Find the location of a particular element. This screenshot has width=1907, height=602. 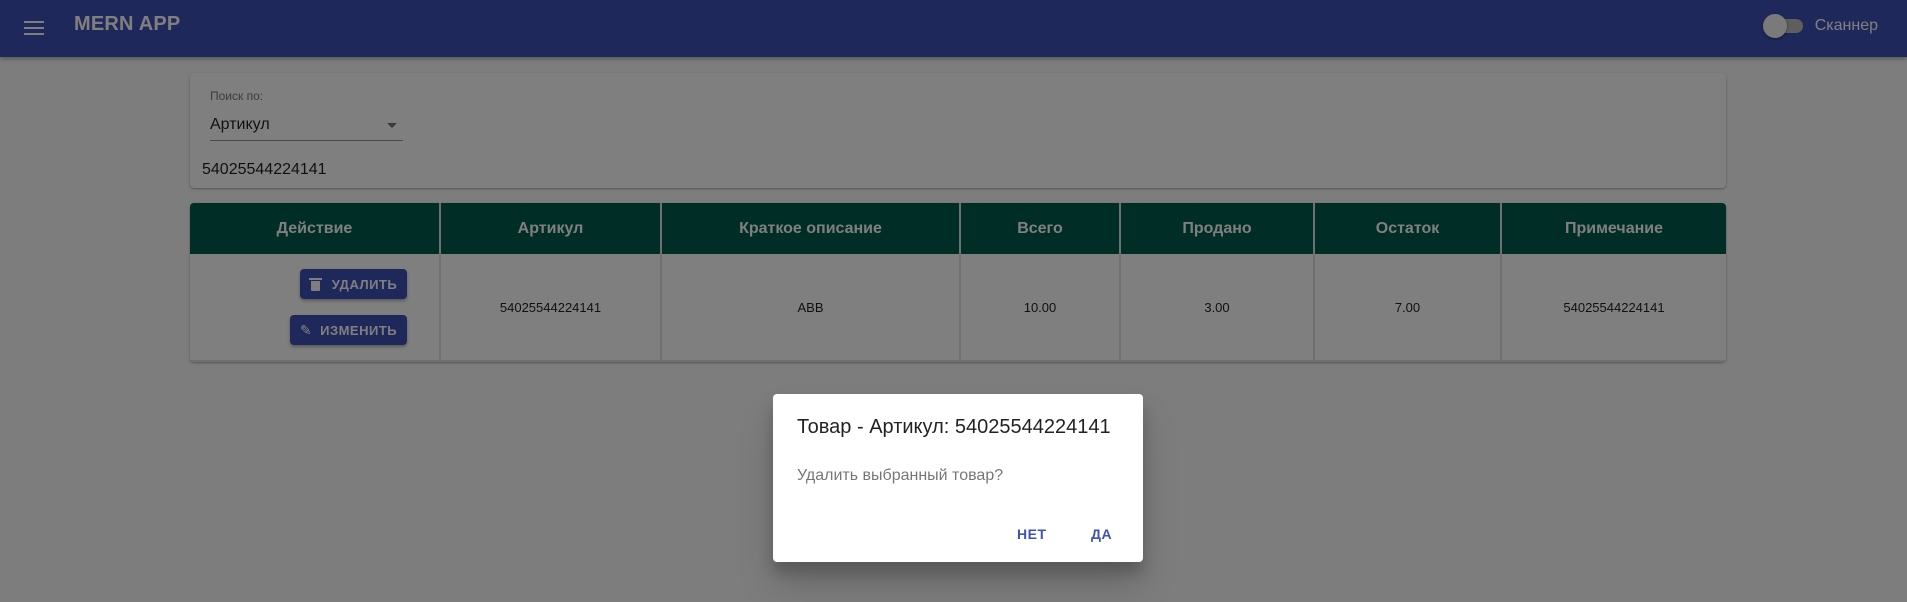

yes-button: ДА is located at coordinates (1101, 534).